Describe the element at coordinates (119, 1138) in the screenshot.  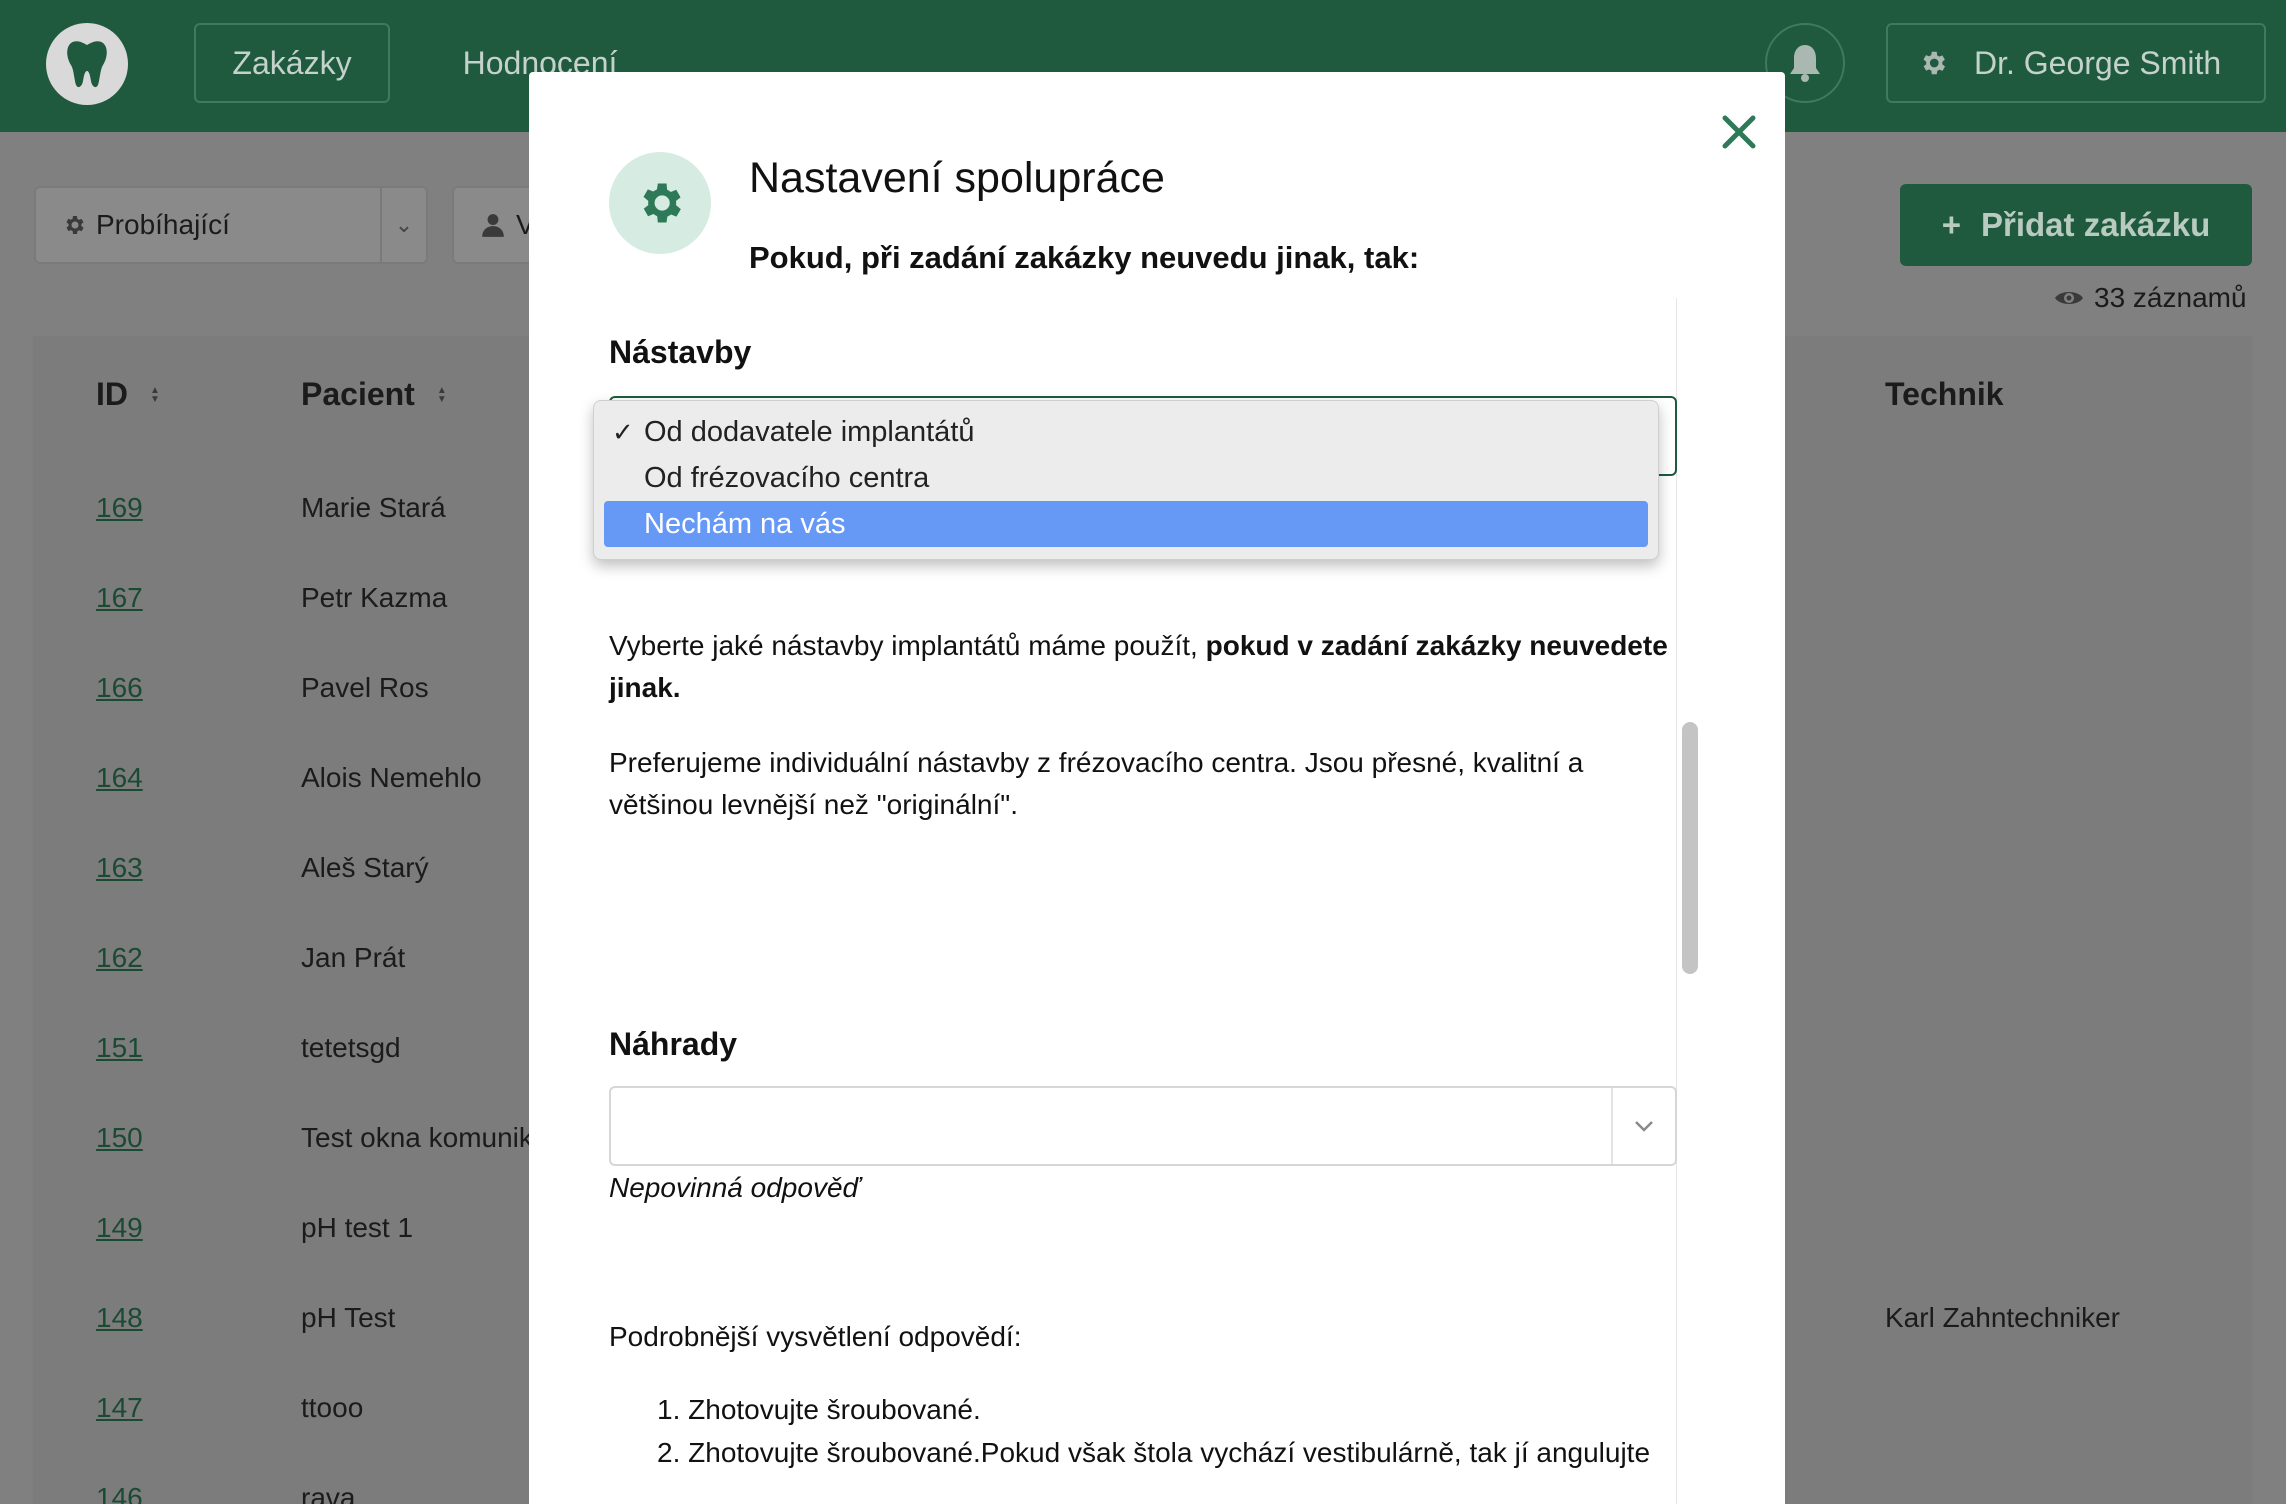
I see `order-id-link: 150` at that location.